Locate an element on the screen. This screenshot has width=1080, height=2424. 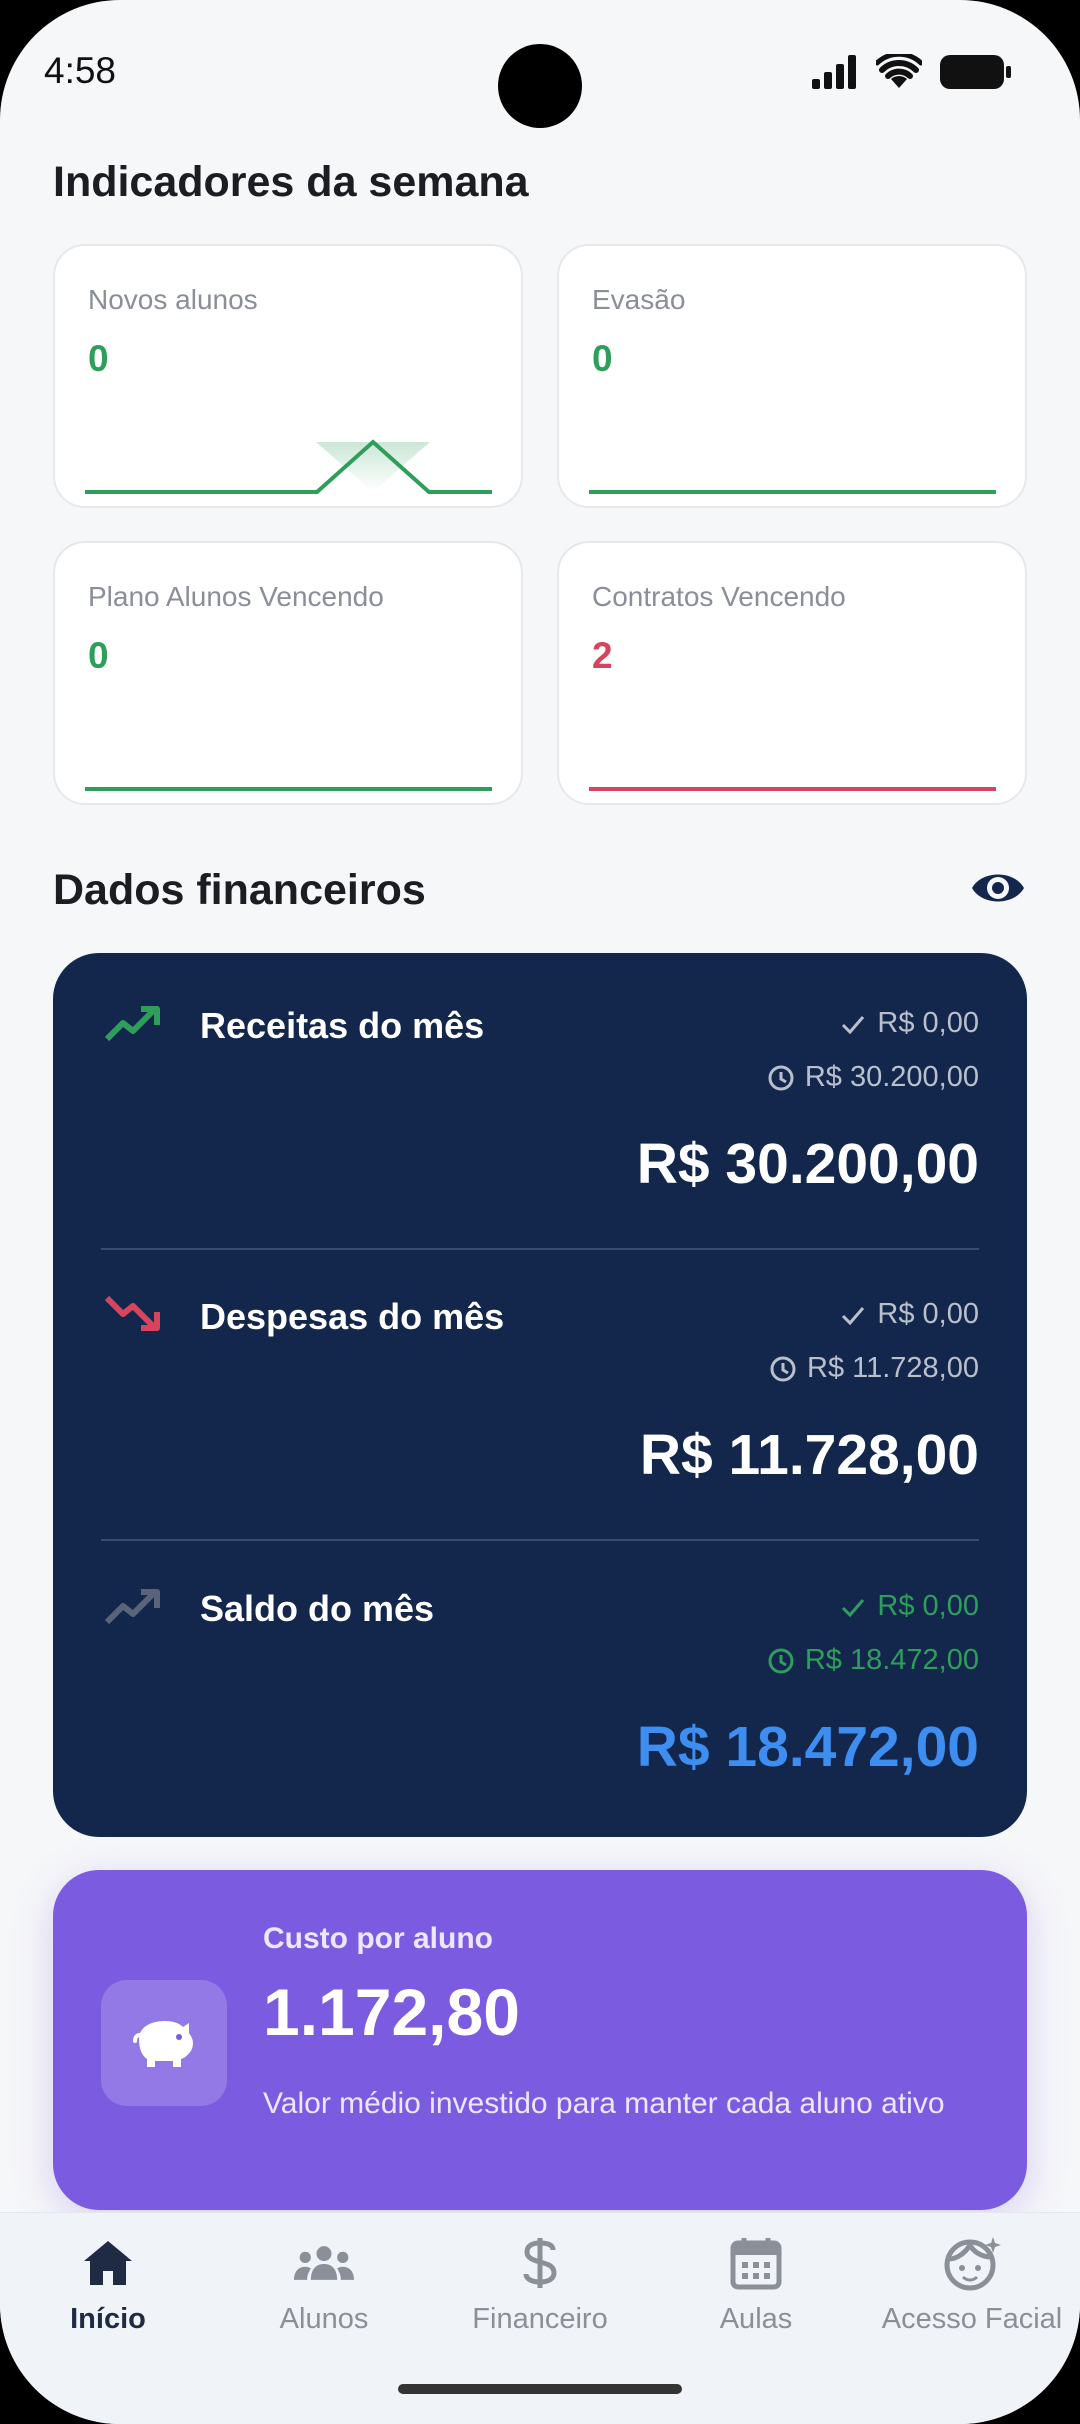
finance-row-title: Despesas do mês is located at coordinates (352, 1316).